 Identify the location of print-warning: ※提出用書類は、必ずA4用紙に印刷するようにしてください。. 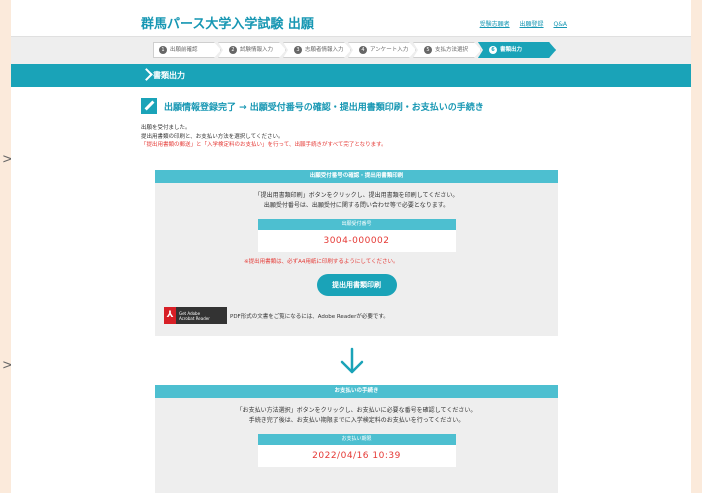
(321, 262).